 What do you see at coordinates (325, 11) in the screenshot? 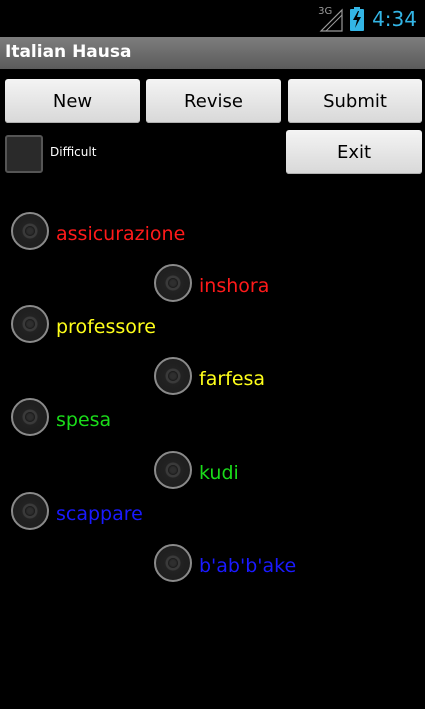
I see `network-type-label: 3G` at bounding box center [325, 11].